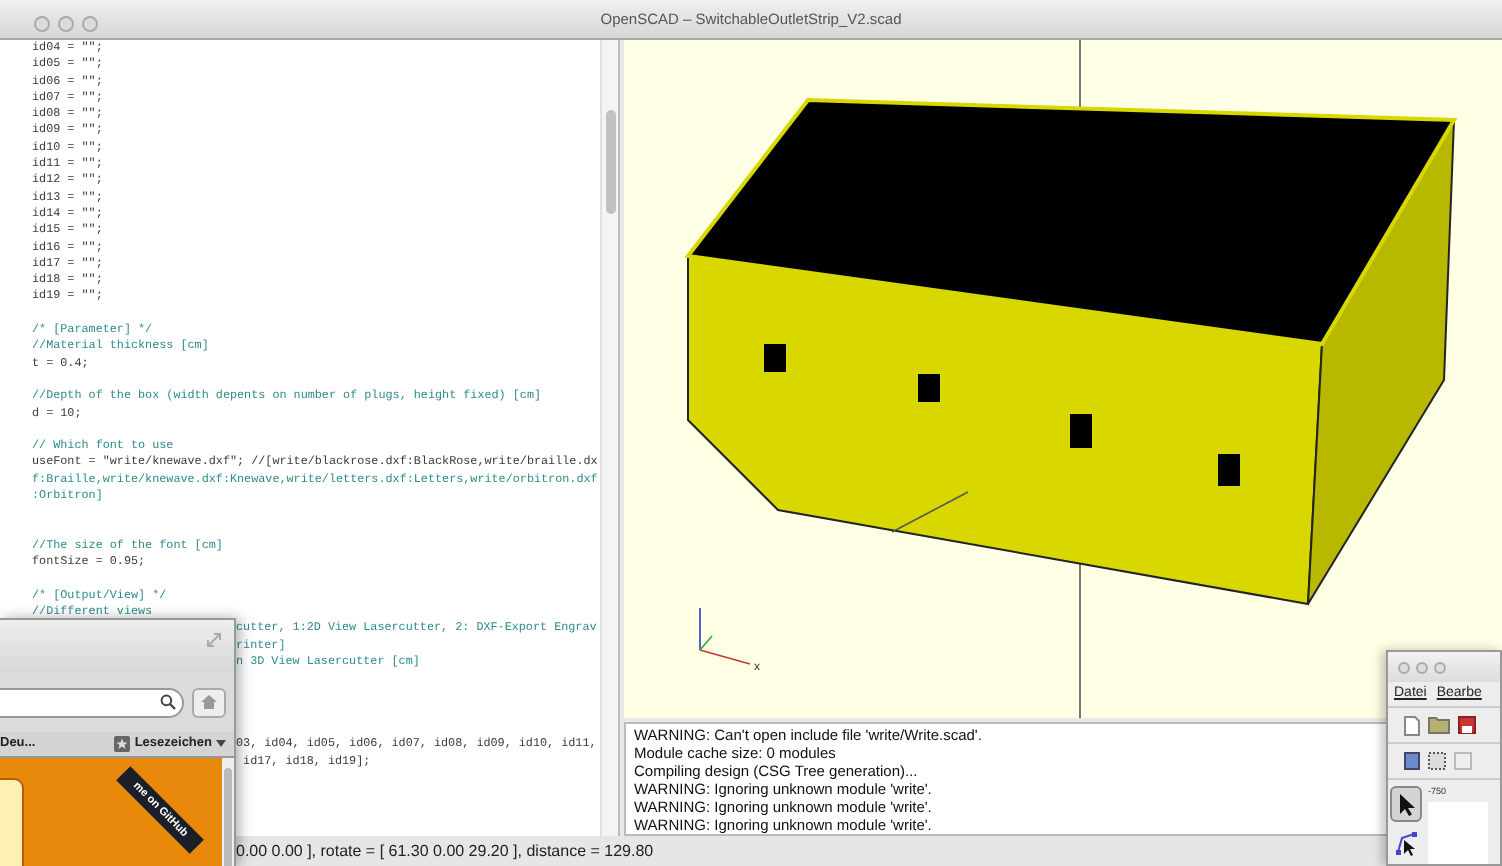 The image size is (1502, 866). I want to click on home-icon, so click(209, 702).